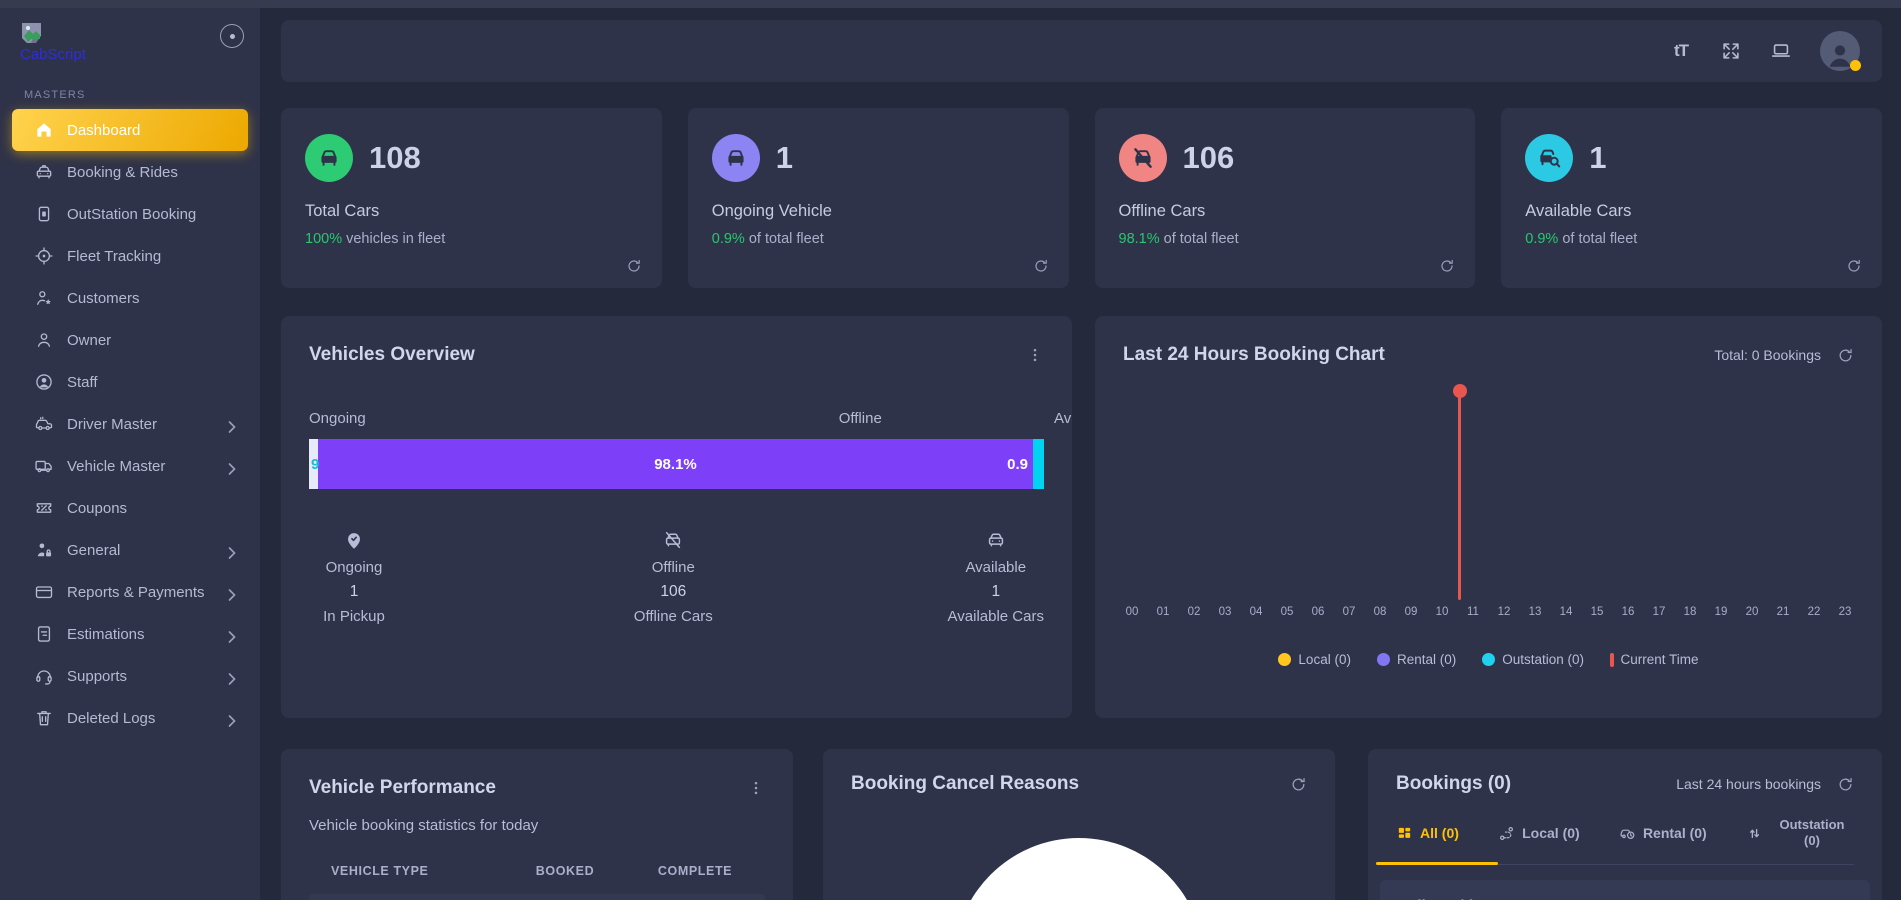 This screenshot has width=1901, height=900. I want to click on stat-card-total-cars: 108 Total Cars 100% vehicles in fleet, so click(471, 198).